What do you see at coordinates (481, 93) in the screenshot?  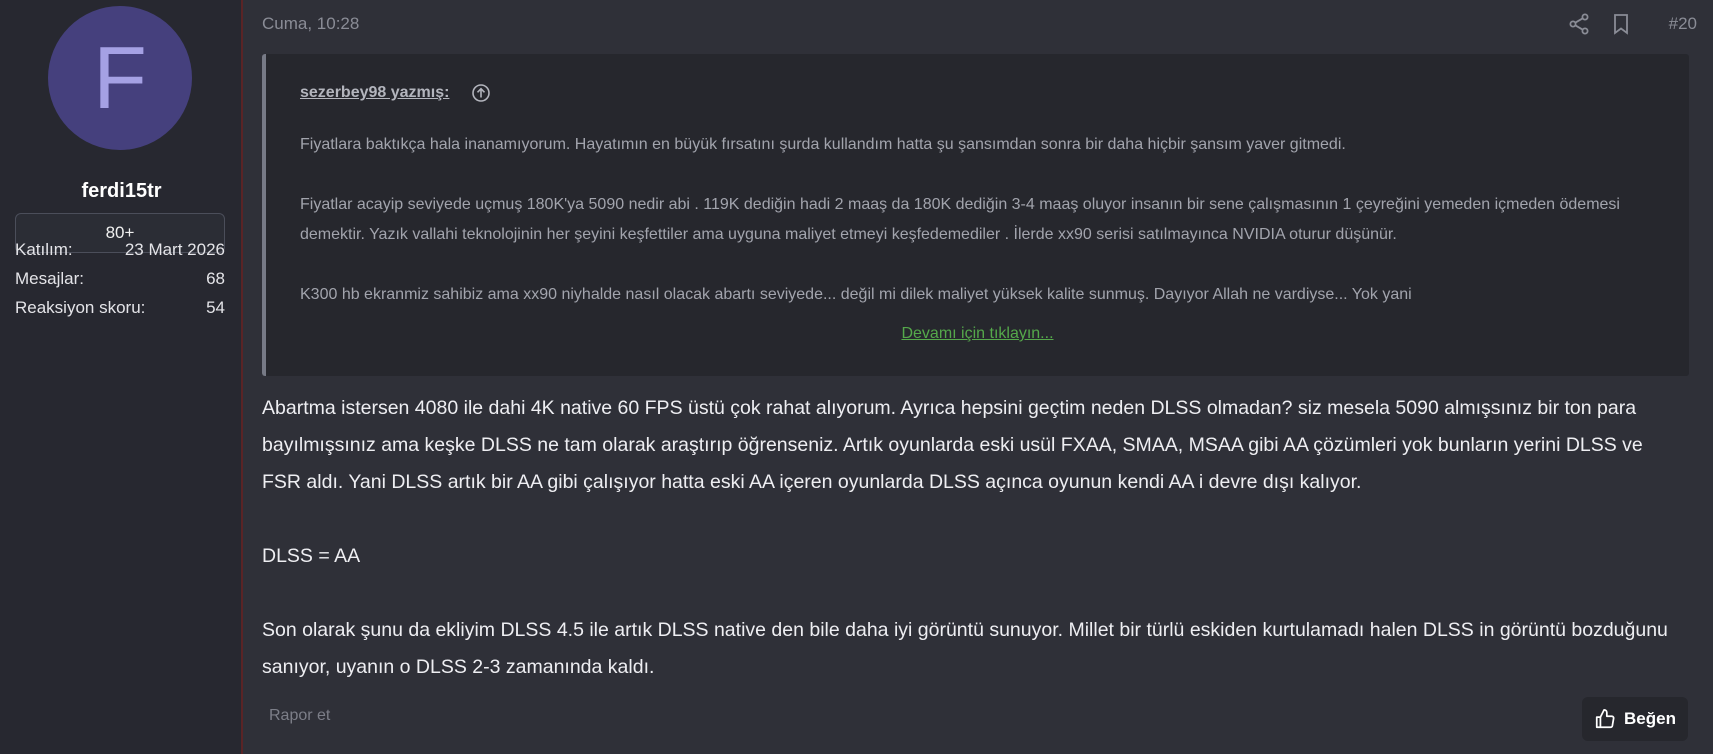 I see `arrow-up-circle-icon` at bounding box center [481, 93].